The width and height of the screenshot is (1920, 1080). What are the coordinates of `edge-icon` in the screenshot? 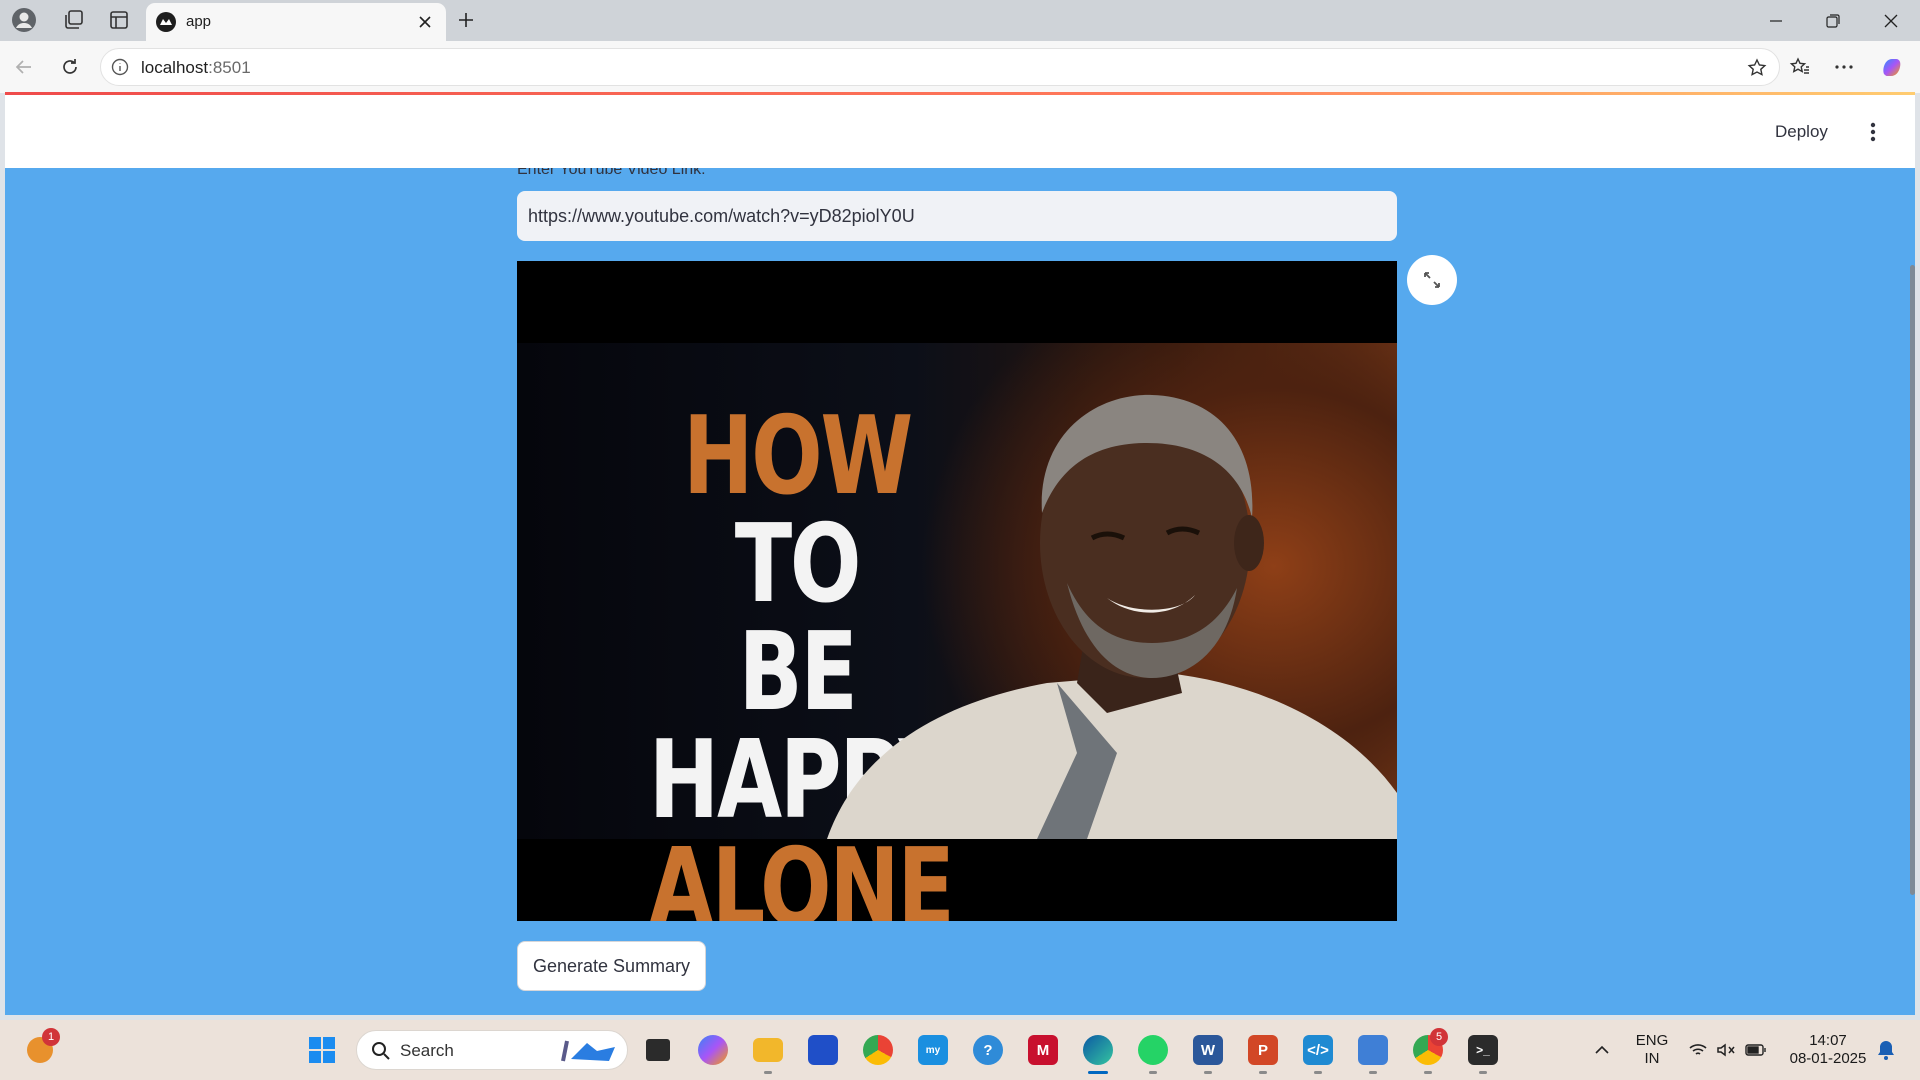 It's located at (1098, 1052).